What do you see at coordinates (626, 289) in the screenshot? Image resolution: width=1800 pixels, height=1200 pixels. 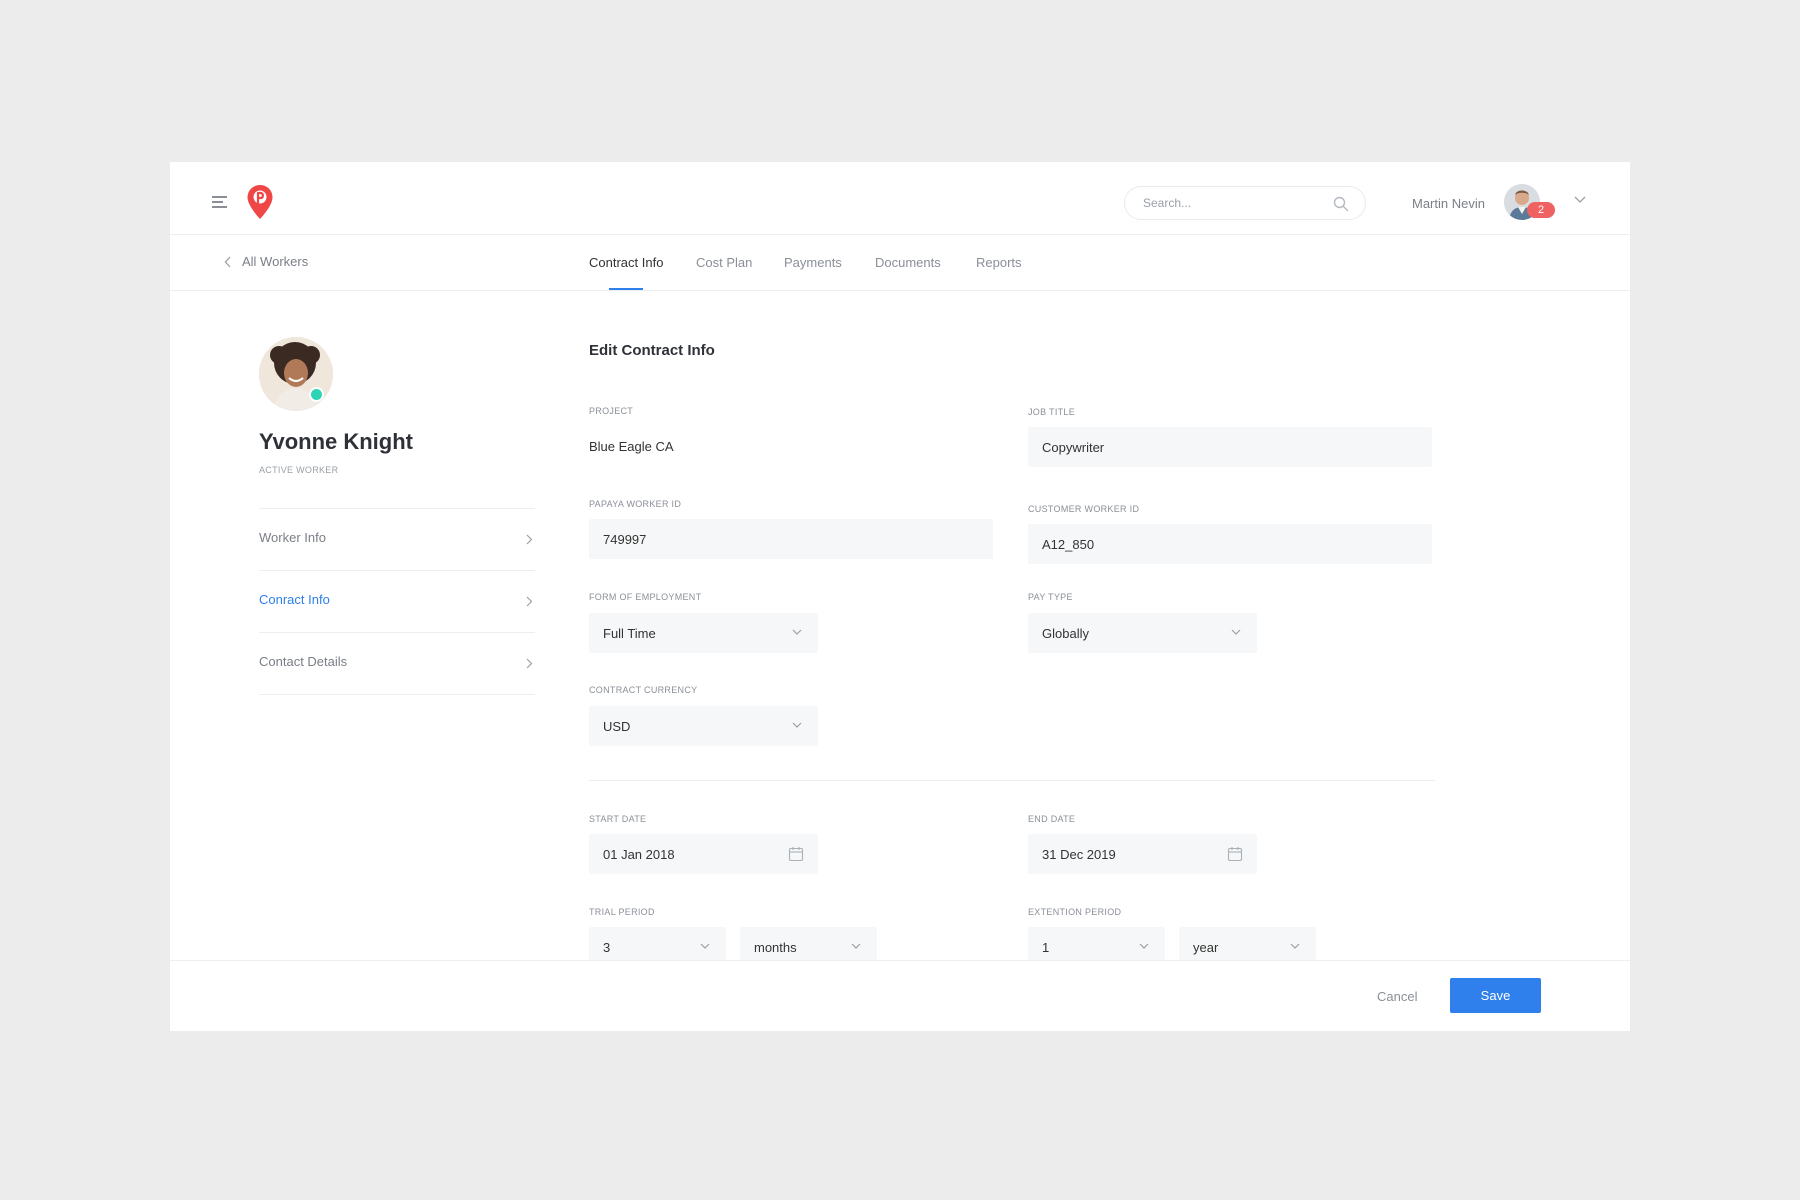 I see `active-tab-indicator` at bounding box center [626, 289].